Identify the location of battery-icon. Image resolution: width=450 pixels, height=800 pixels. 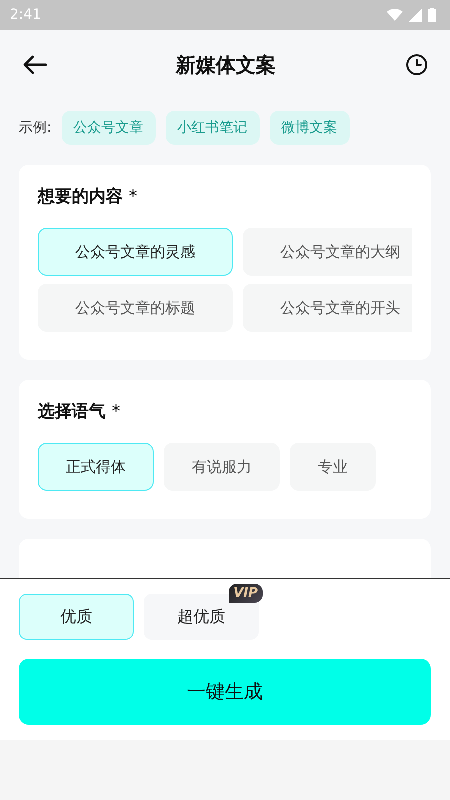
(432, 15).